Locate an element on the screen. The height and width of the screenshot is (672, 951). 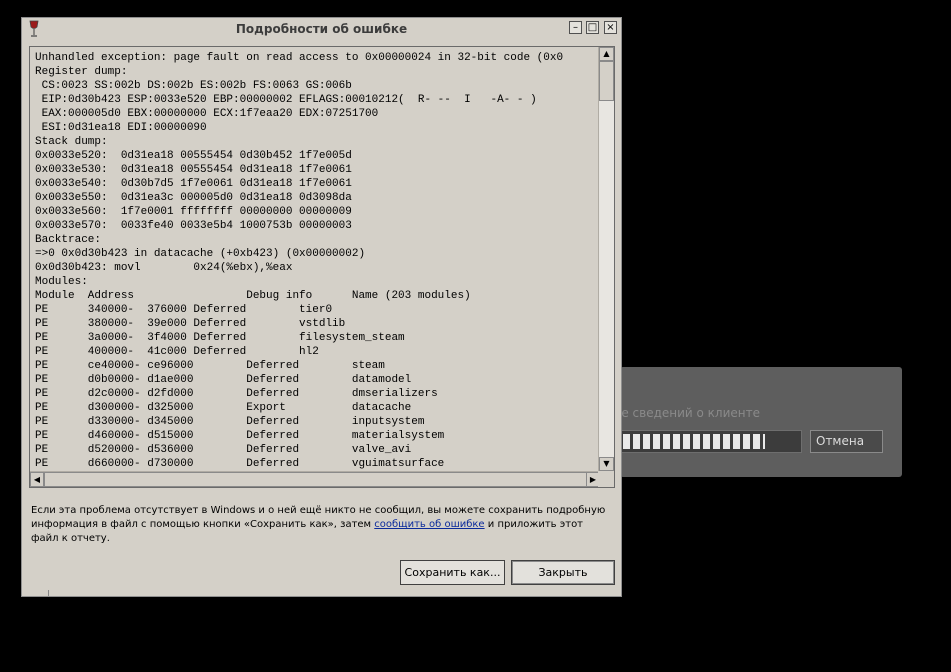
loading-panel: Получение сведений о клиенте... Отмена is located at coordinates (761, 422).